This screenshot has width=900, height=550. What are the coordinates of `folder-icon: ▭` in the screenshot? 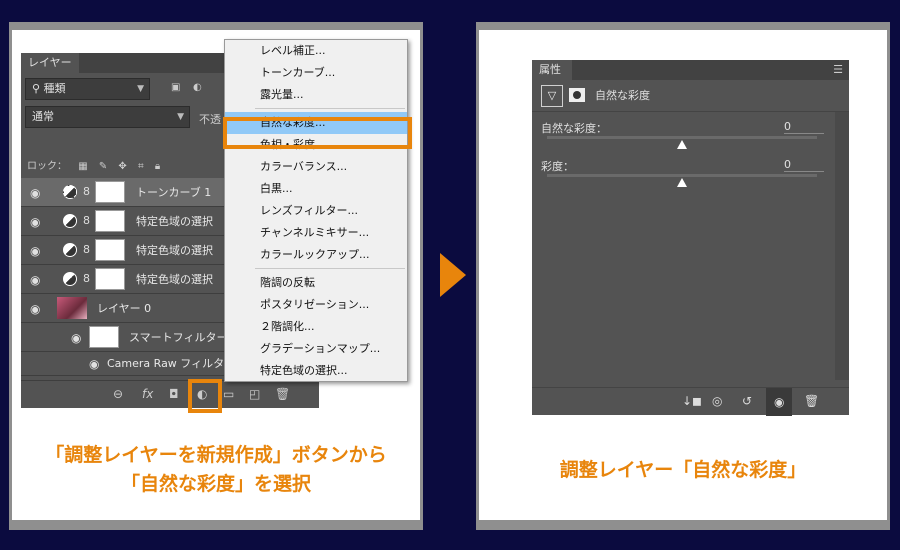 It's located at (228, 394).